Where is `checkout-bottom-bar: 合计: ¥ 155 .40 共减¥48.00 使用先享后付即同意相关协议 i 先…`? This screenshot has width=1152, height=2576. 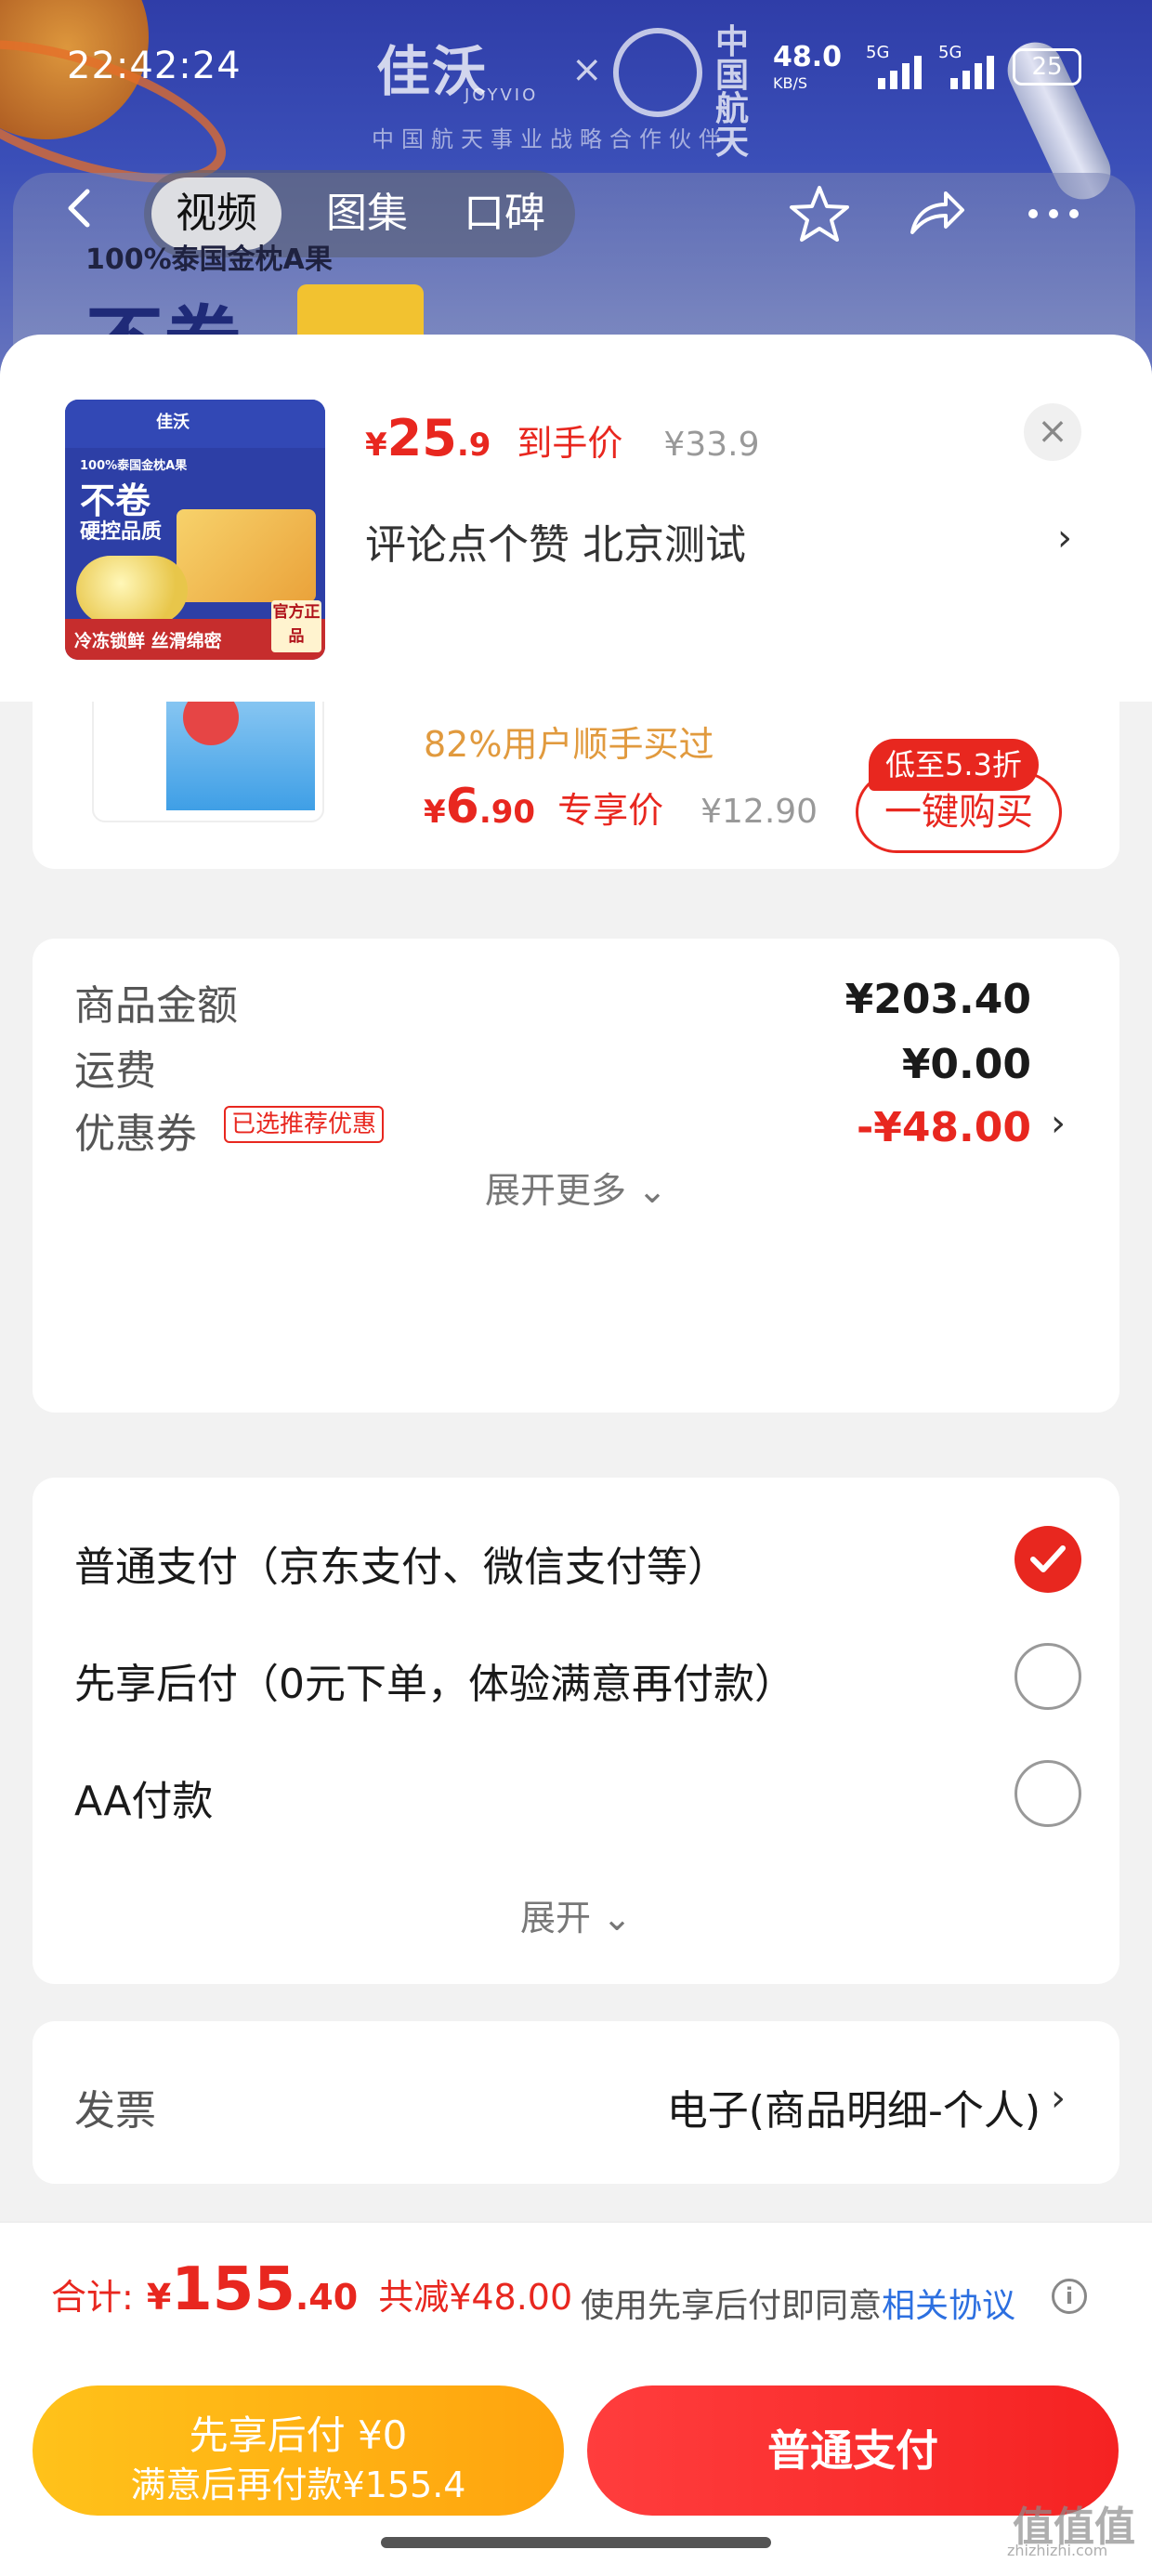
checkout-bottom-bar: 合计: ¥ 155 .40 共减¥48.00 使用先享后付即同意相关协议 i 先… is located at coordinates (576, 2398).